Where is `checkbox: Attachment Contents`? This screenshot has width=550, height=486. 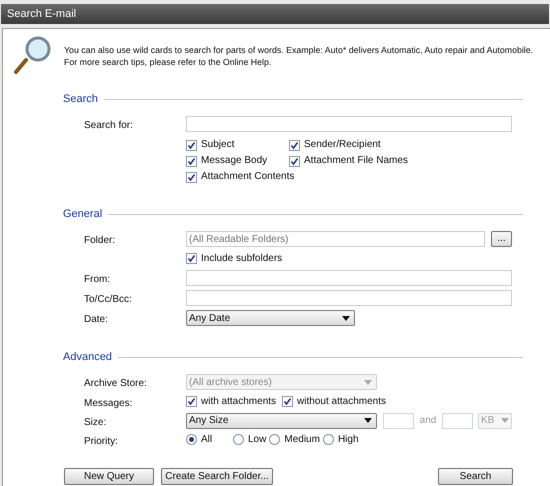
checkbox: Attachment Contents is located at coordinates (240, 177).